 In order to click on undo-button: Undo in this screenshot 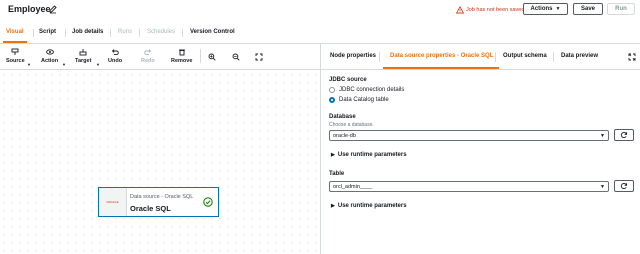, I will do `click(115, 56)`.